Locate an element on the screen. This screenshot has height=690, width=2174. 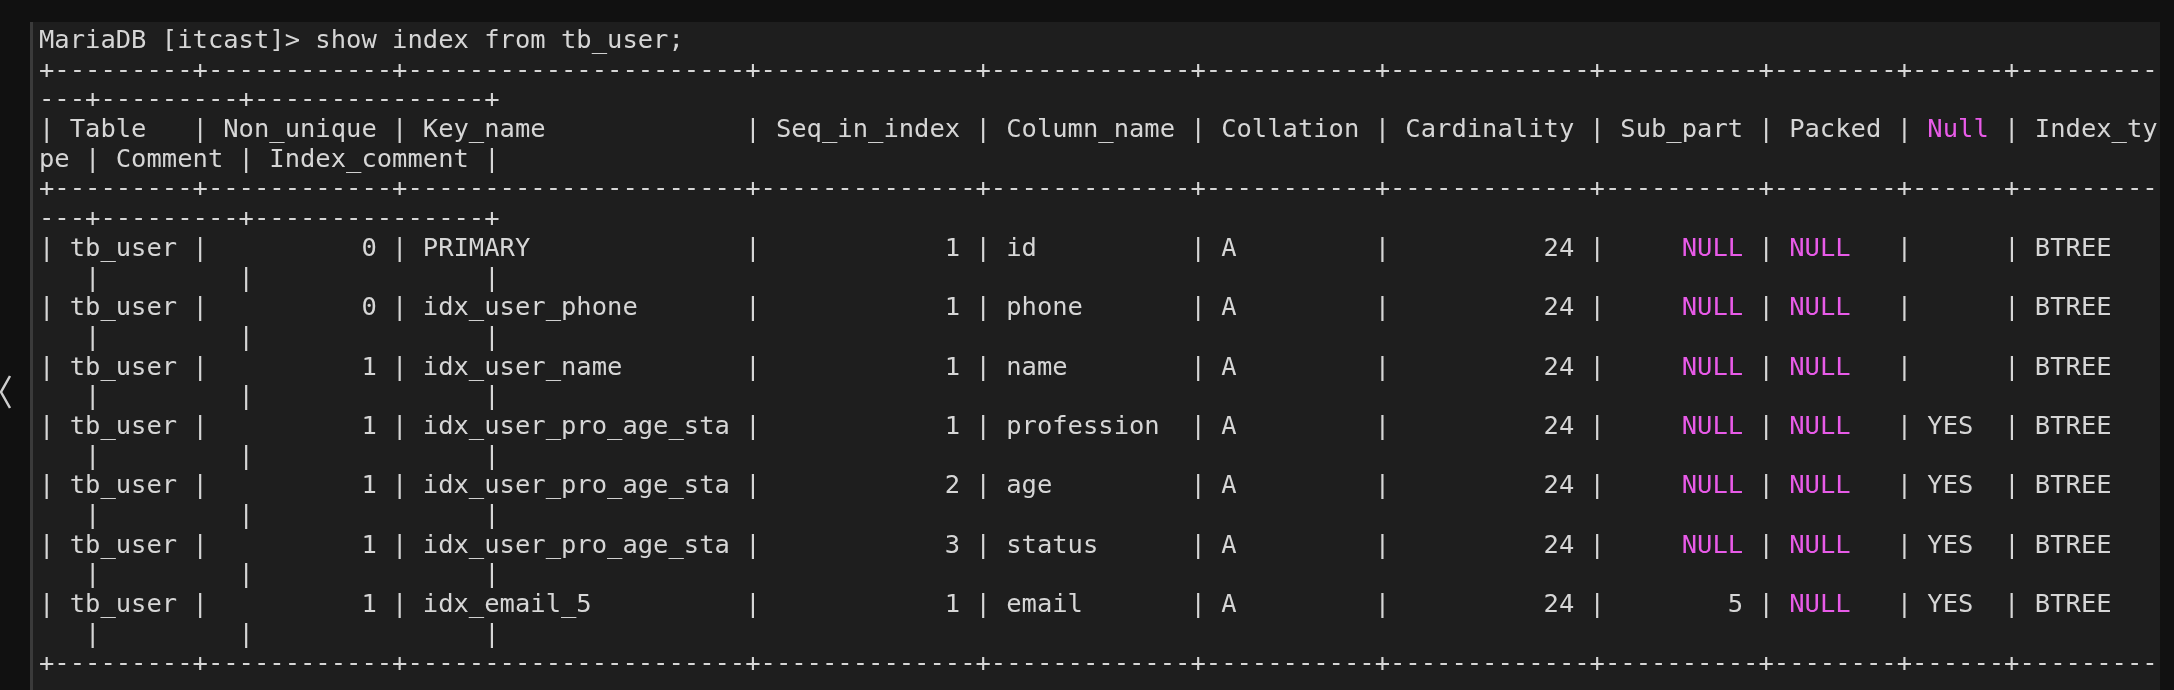
terminal-text: | Index_ty is located at coordinates (2080, 128).